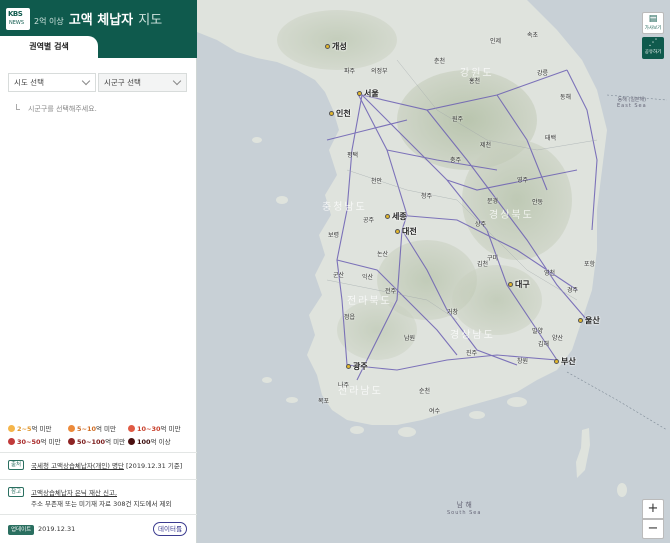  I want to click on legend-range: 5~10, so click(87, 429).